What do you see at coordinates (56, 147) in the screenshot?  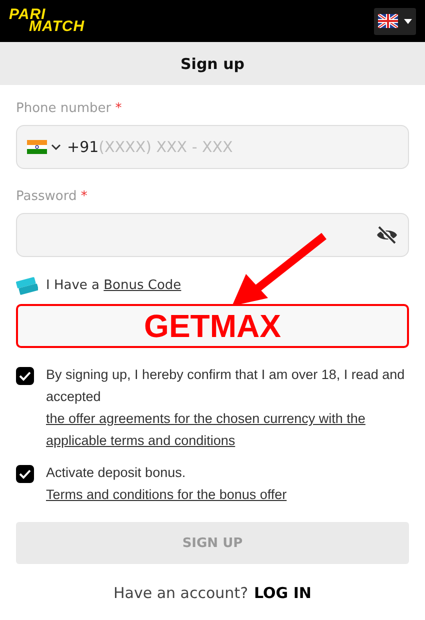 I see `chevron-icon` at bounding box center [56, 147].